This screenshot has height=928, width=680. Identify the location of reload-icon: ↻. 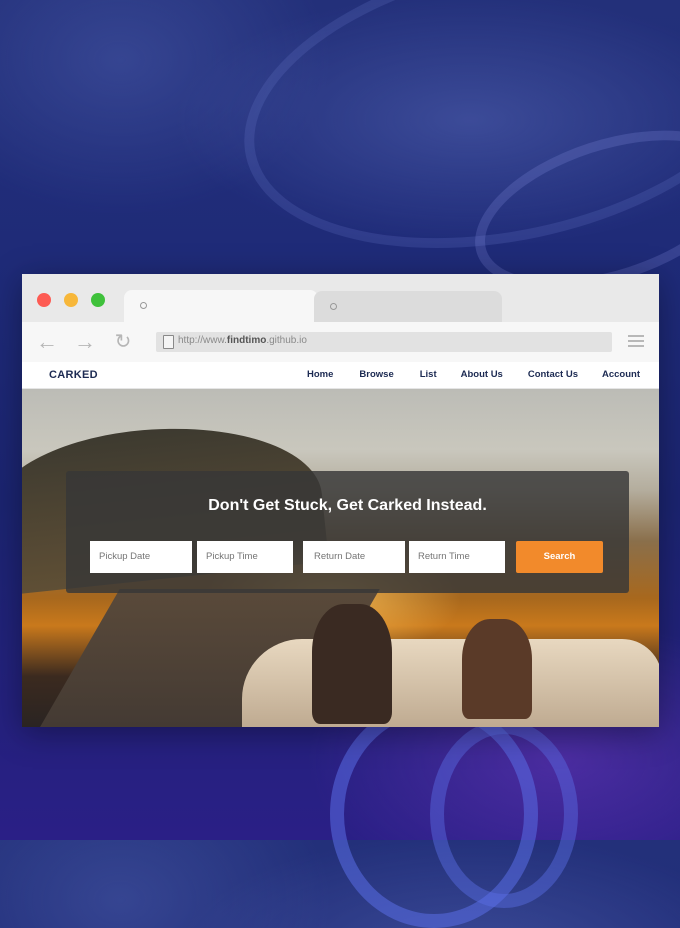
(123, 342).